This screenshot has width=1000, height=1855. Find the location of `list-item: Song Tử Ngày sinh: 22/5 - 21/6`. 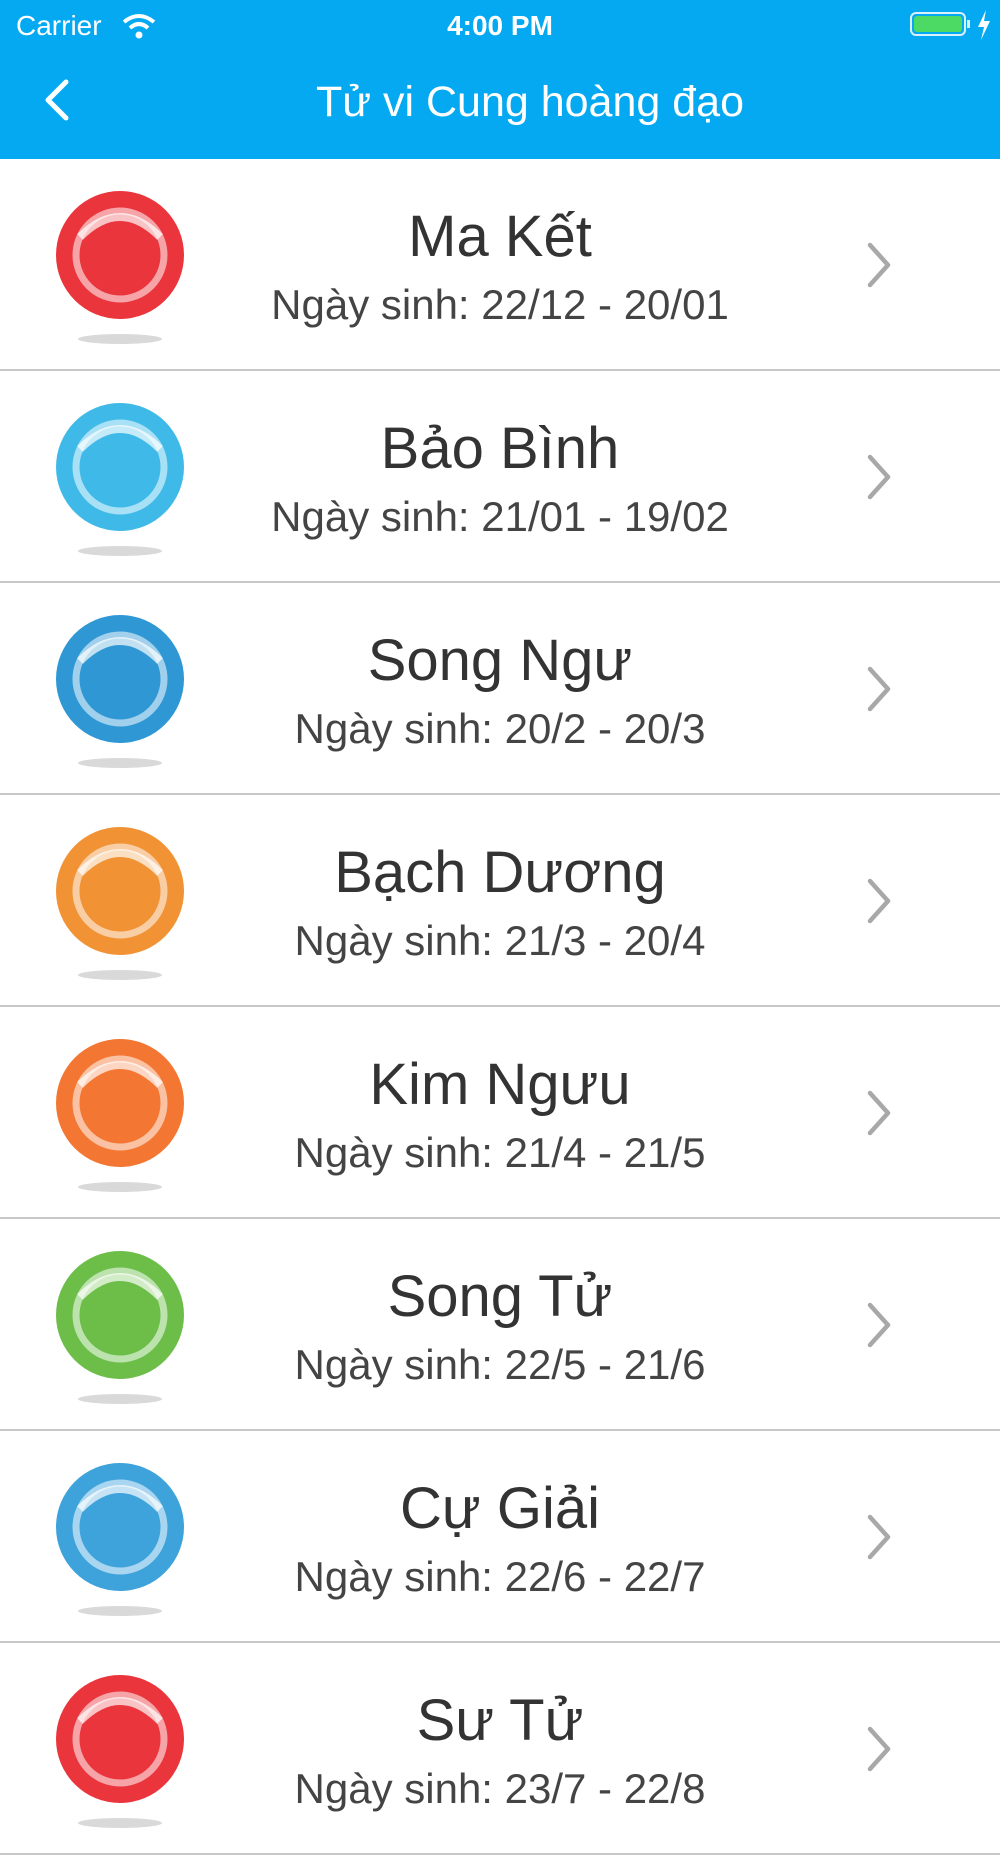

list-item: Song Tử Ngày sinh: 22/5 - 21/6 is located at coordinates (500, 1325).